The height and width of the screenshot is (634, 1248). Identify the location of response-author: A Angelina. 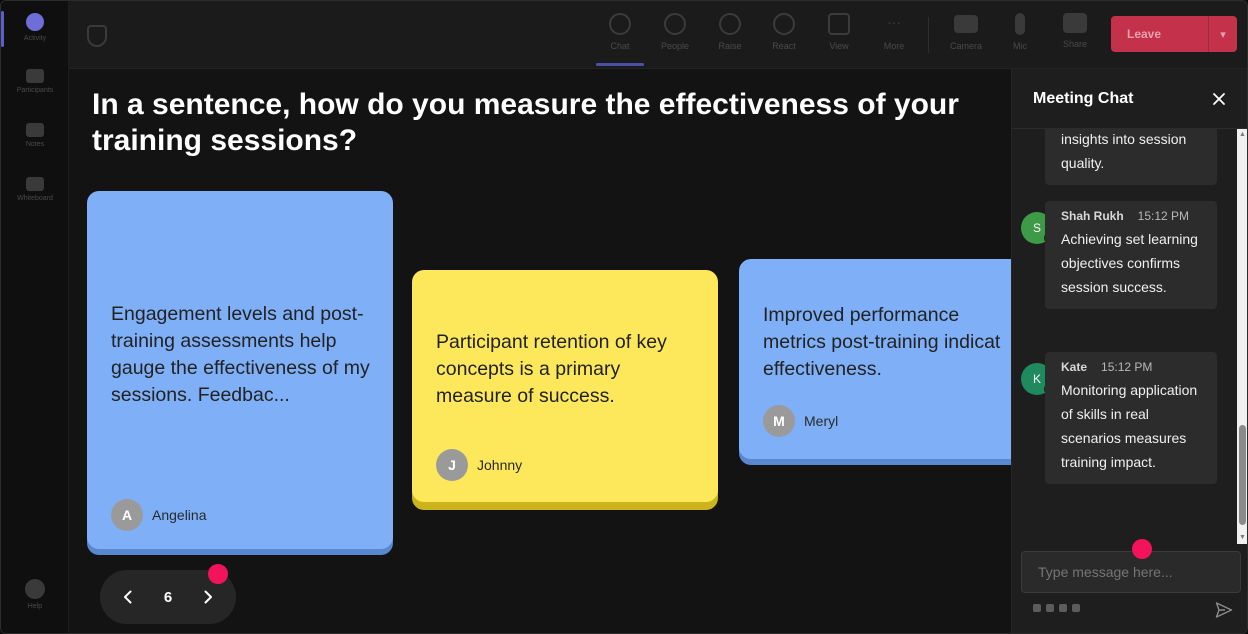
(159, 515).